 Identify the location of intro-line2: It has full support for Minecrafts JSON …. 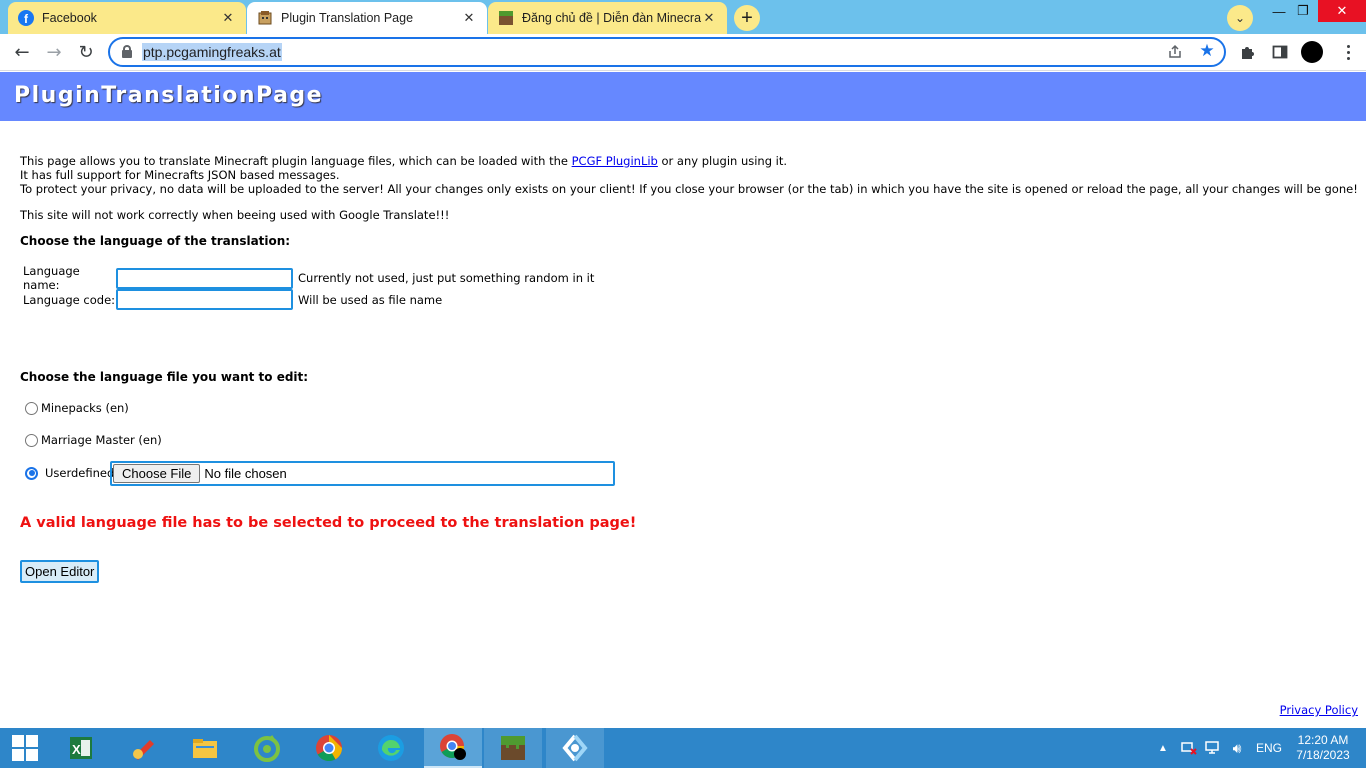
(180, 175).